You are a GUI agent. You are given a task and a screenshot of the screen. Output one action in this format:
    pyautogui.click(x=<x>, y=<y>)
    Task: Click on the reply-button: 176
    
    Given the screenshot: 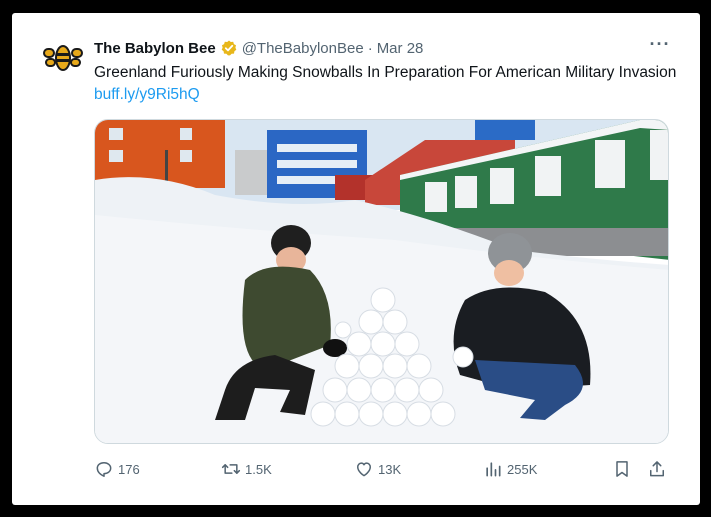 What is the action you would take?
    pyautogui.click(x=117, y=469)
    